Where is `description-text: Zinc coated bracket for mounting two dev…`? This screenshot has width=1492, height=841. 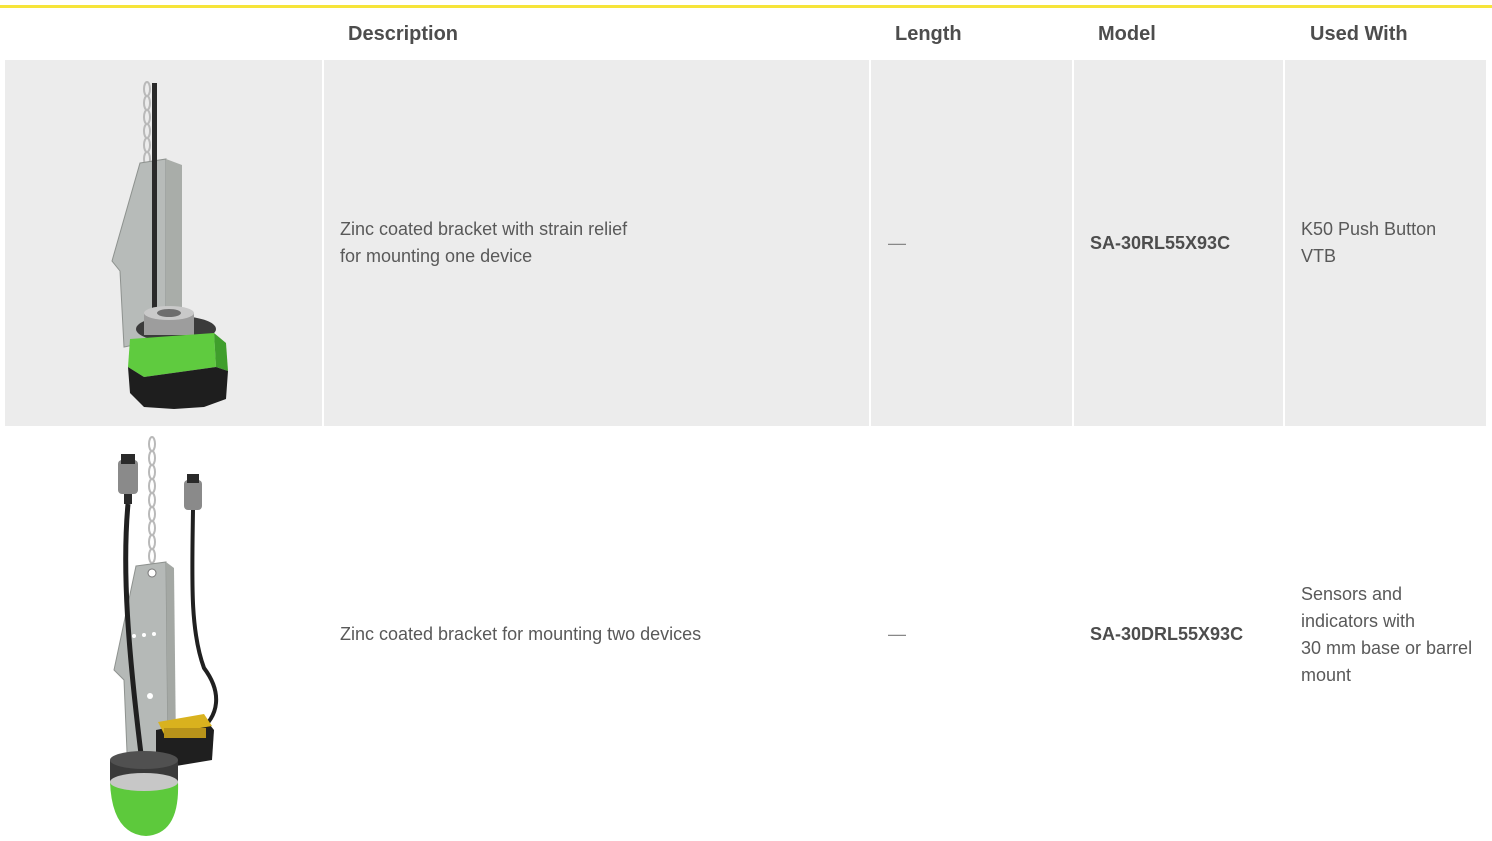
description-text: Zinc coated bracket for mounting two dev… is located at coordinates (521, 634).